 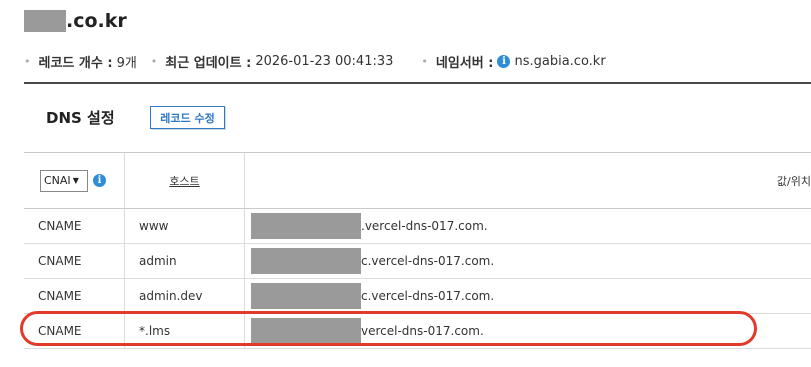 I want to click on table-row: CNAME *.lms vercel-dns-017.com., so click(x=417, y=331).